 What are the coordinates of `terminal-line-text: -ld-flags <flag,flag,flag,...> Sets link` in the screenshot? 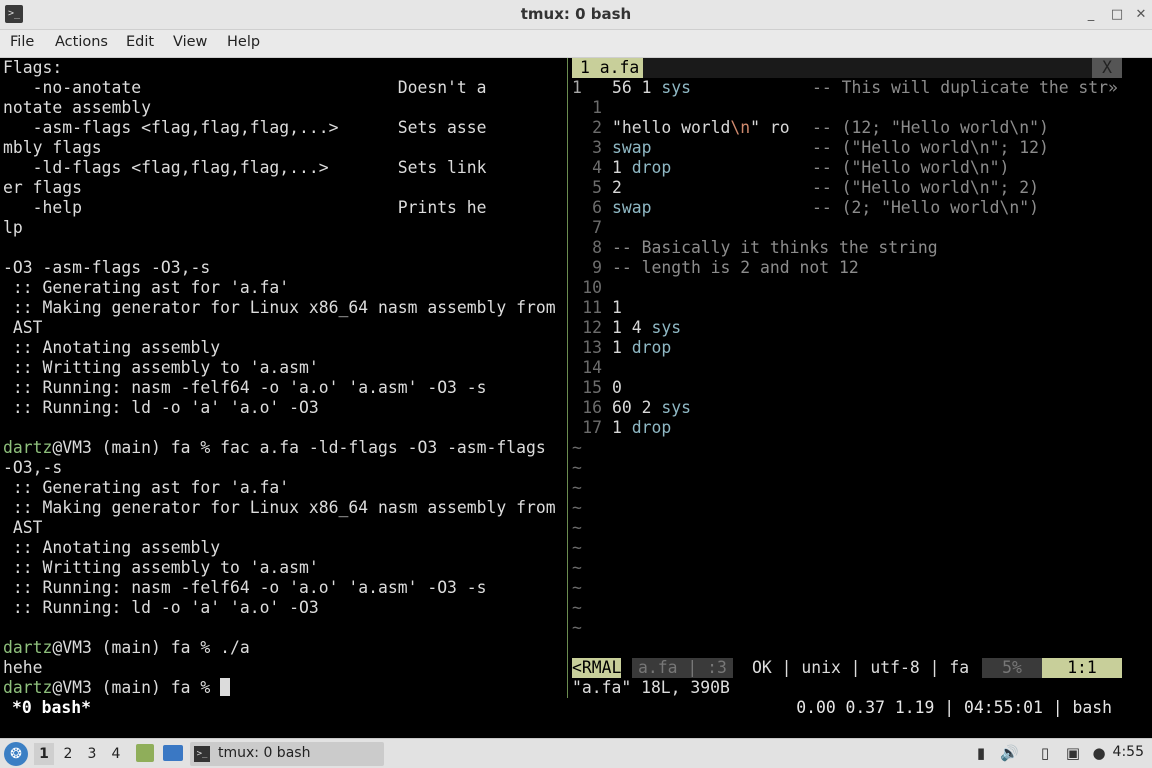 It's located at (245, 167).